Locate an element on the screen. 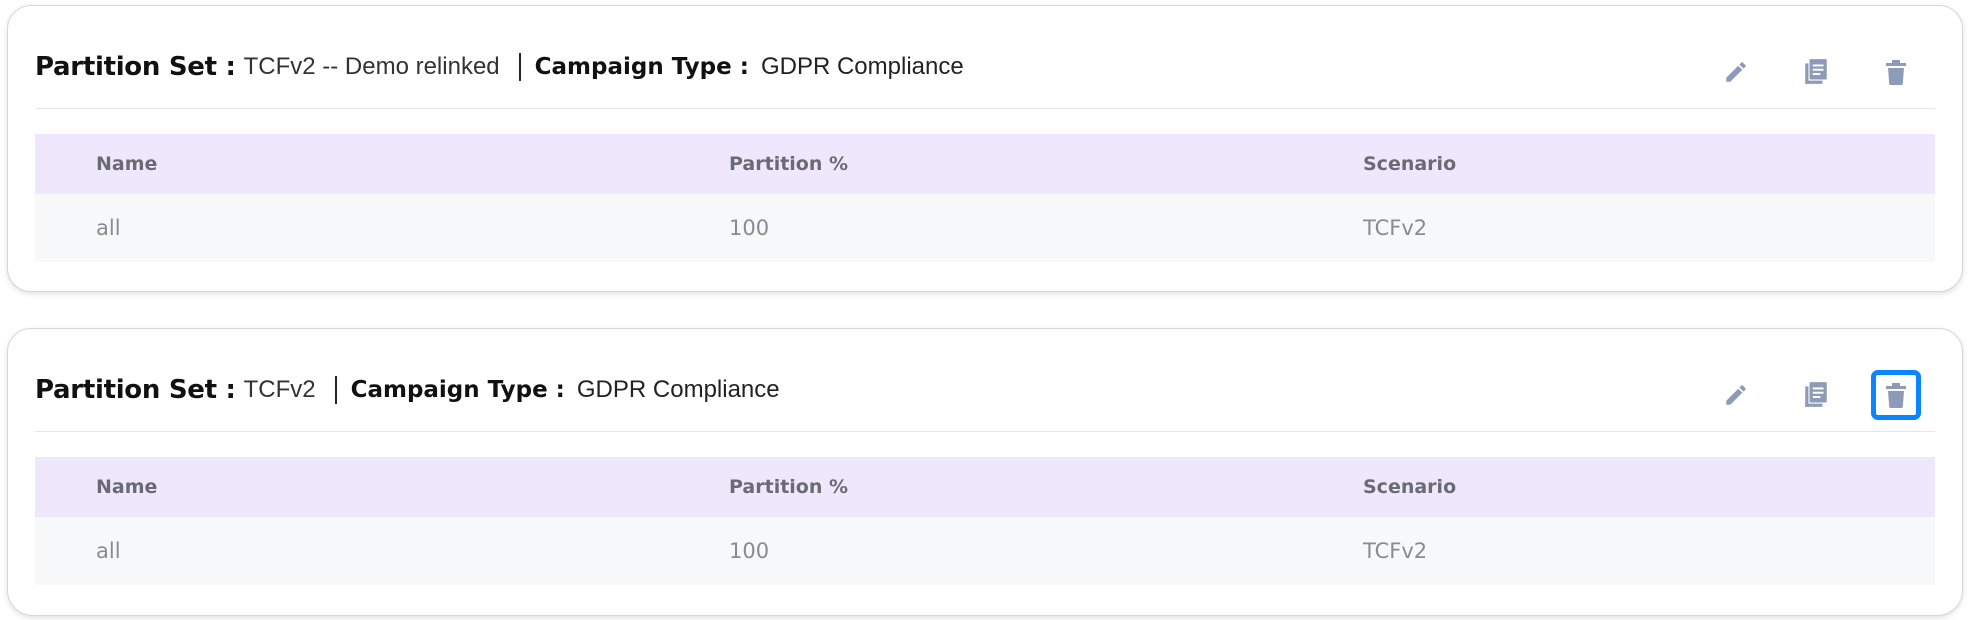 The image size is (1970, 620). partition-set-name: TCFv2 -- Demo relinked is located at coordinates (371, 66).